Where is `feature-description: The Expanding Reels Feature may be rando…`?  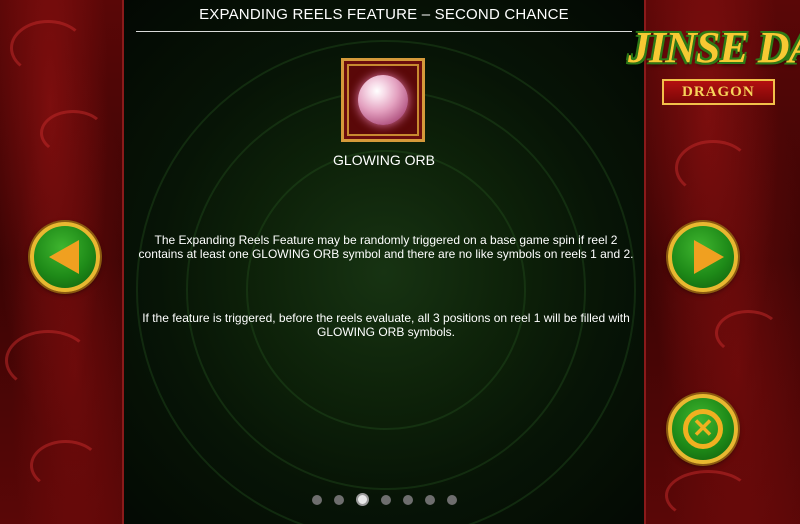
feature-description: The Expanding Reels Feature may be rando… is located at coordinates (386, 247).